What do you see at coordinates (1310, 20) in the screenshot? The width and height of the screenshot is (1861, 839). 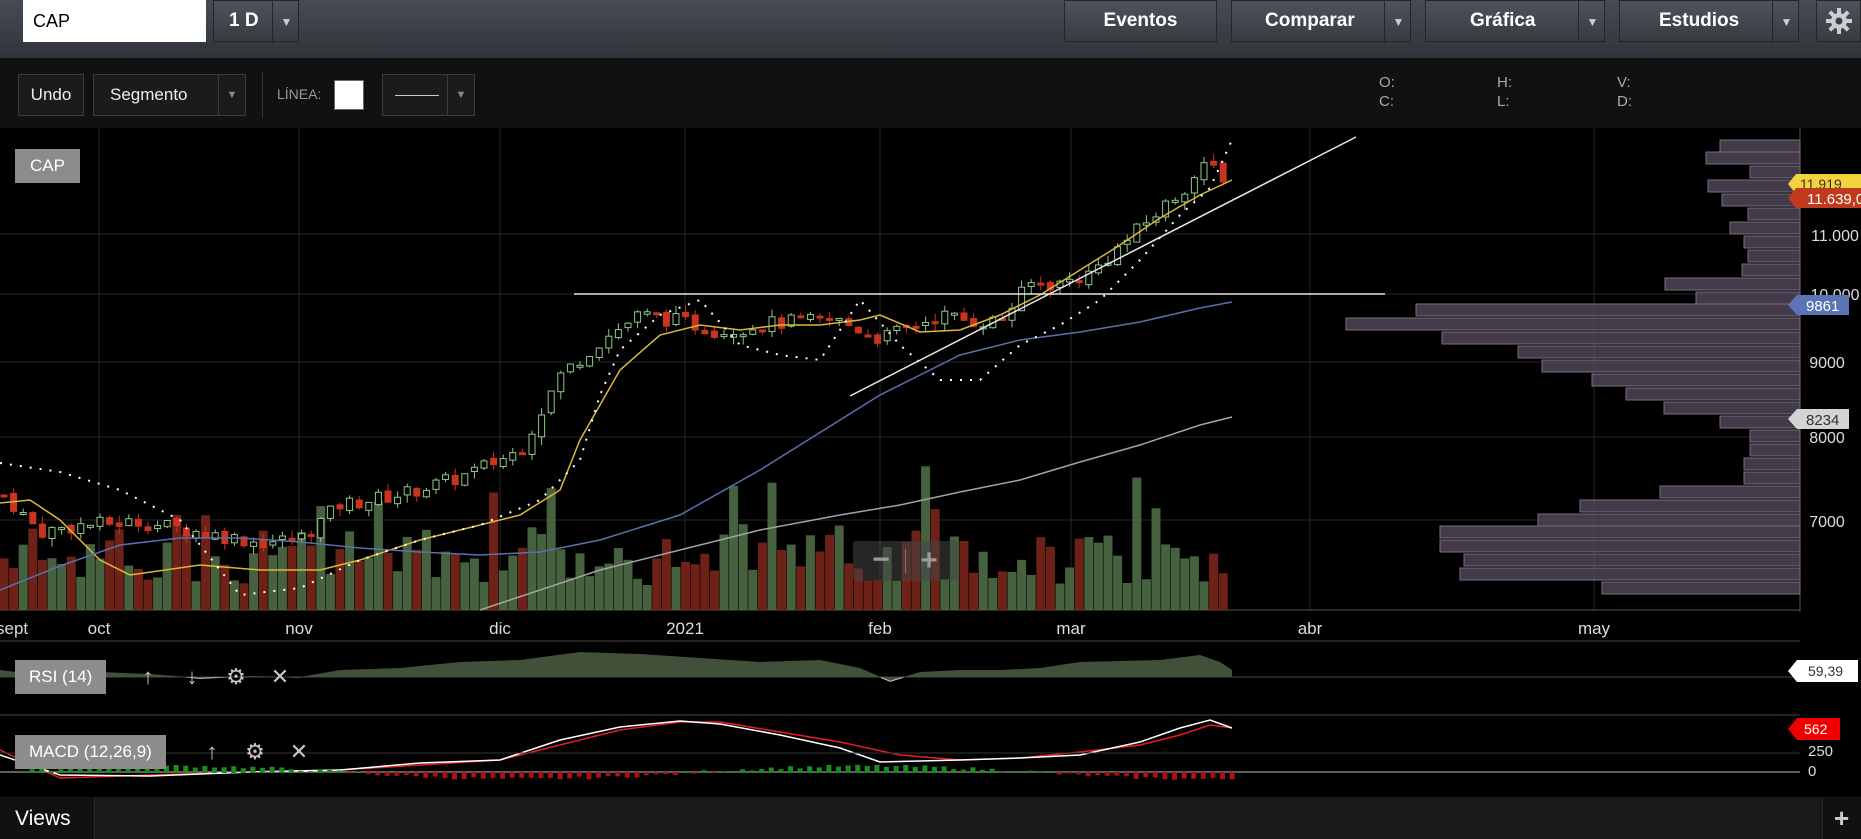 I see `comparar-label: Comparar` at bounding box center [1310, 20].